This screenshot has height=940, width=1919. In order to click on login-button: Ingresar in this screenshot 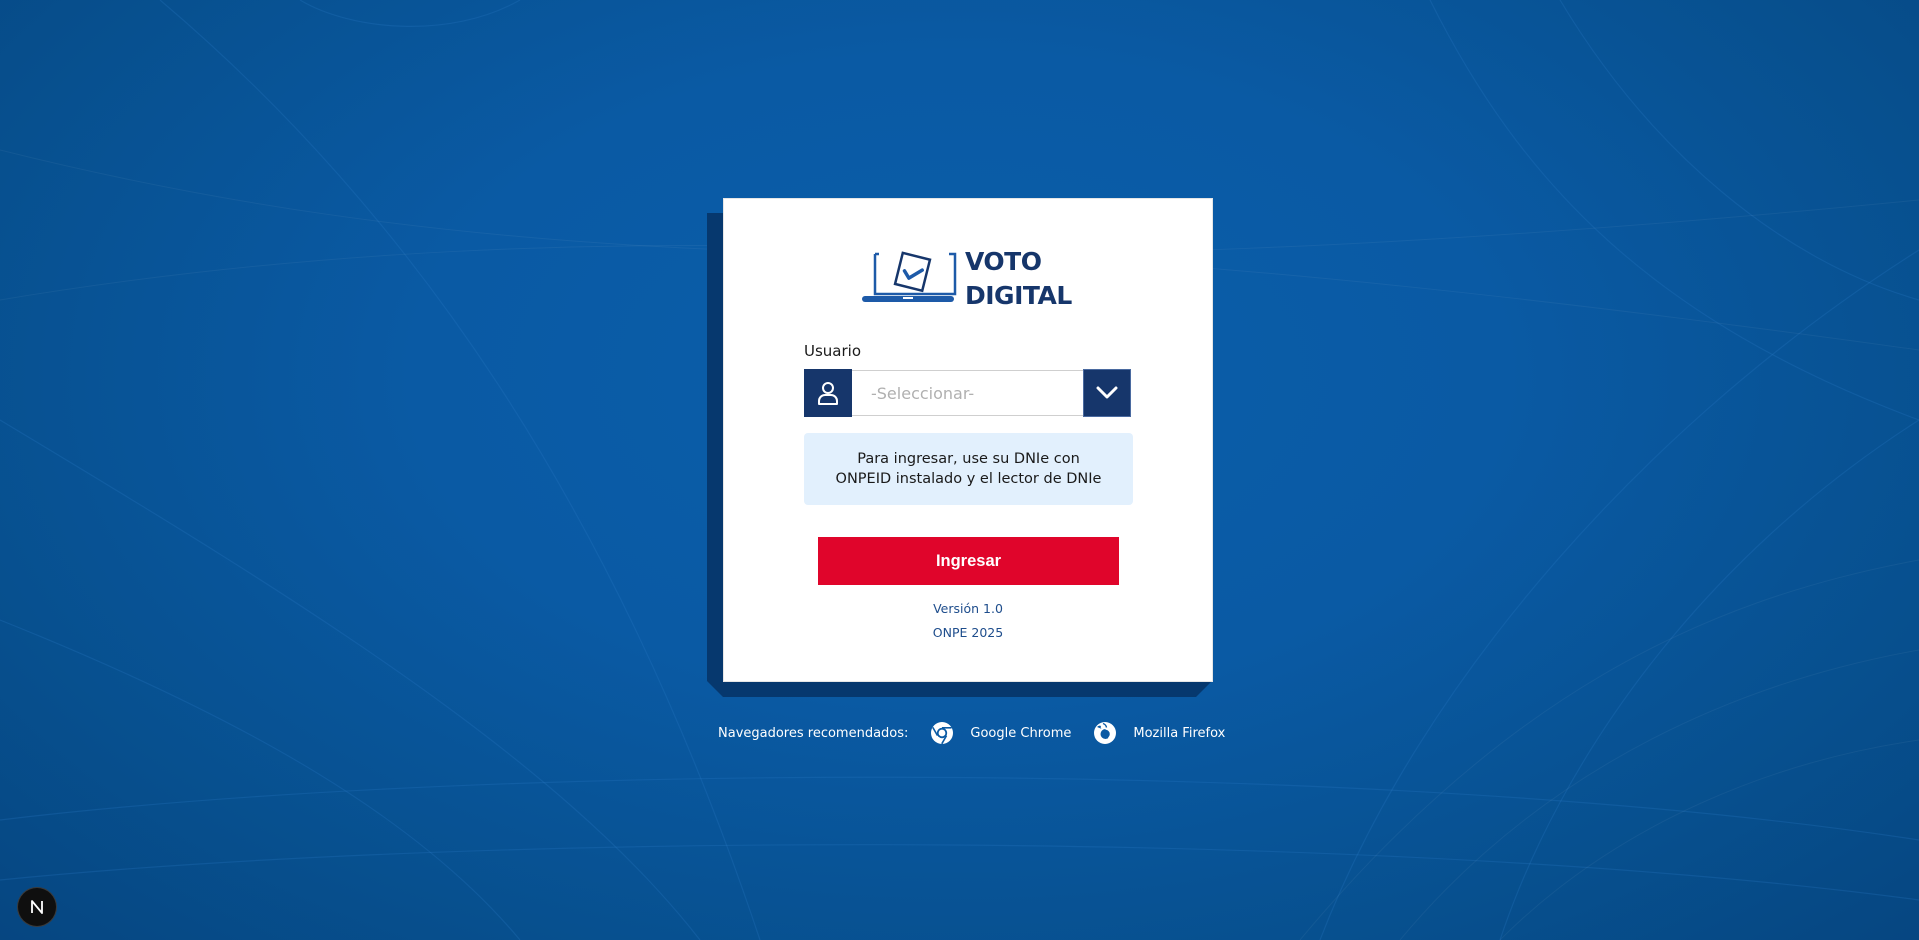, I will do `click(968, 561)`.